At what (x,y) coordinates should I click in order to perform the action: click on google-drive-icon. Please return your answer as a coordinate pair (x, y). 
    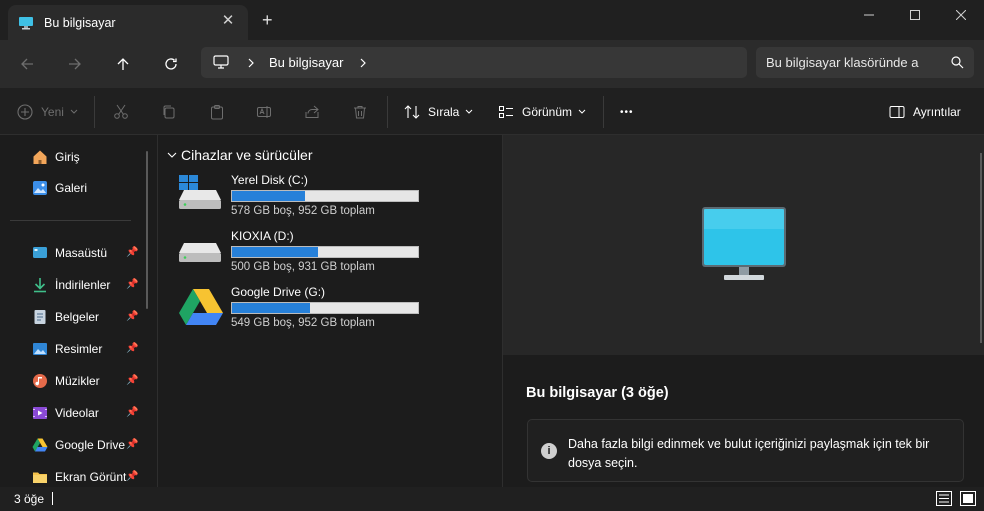
    Looking at the image, I should click on (40, 445).